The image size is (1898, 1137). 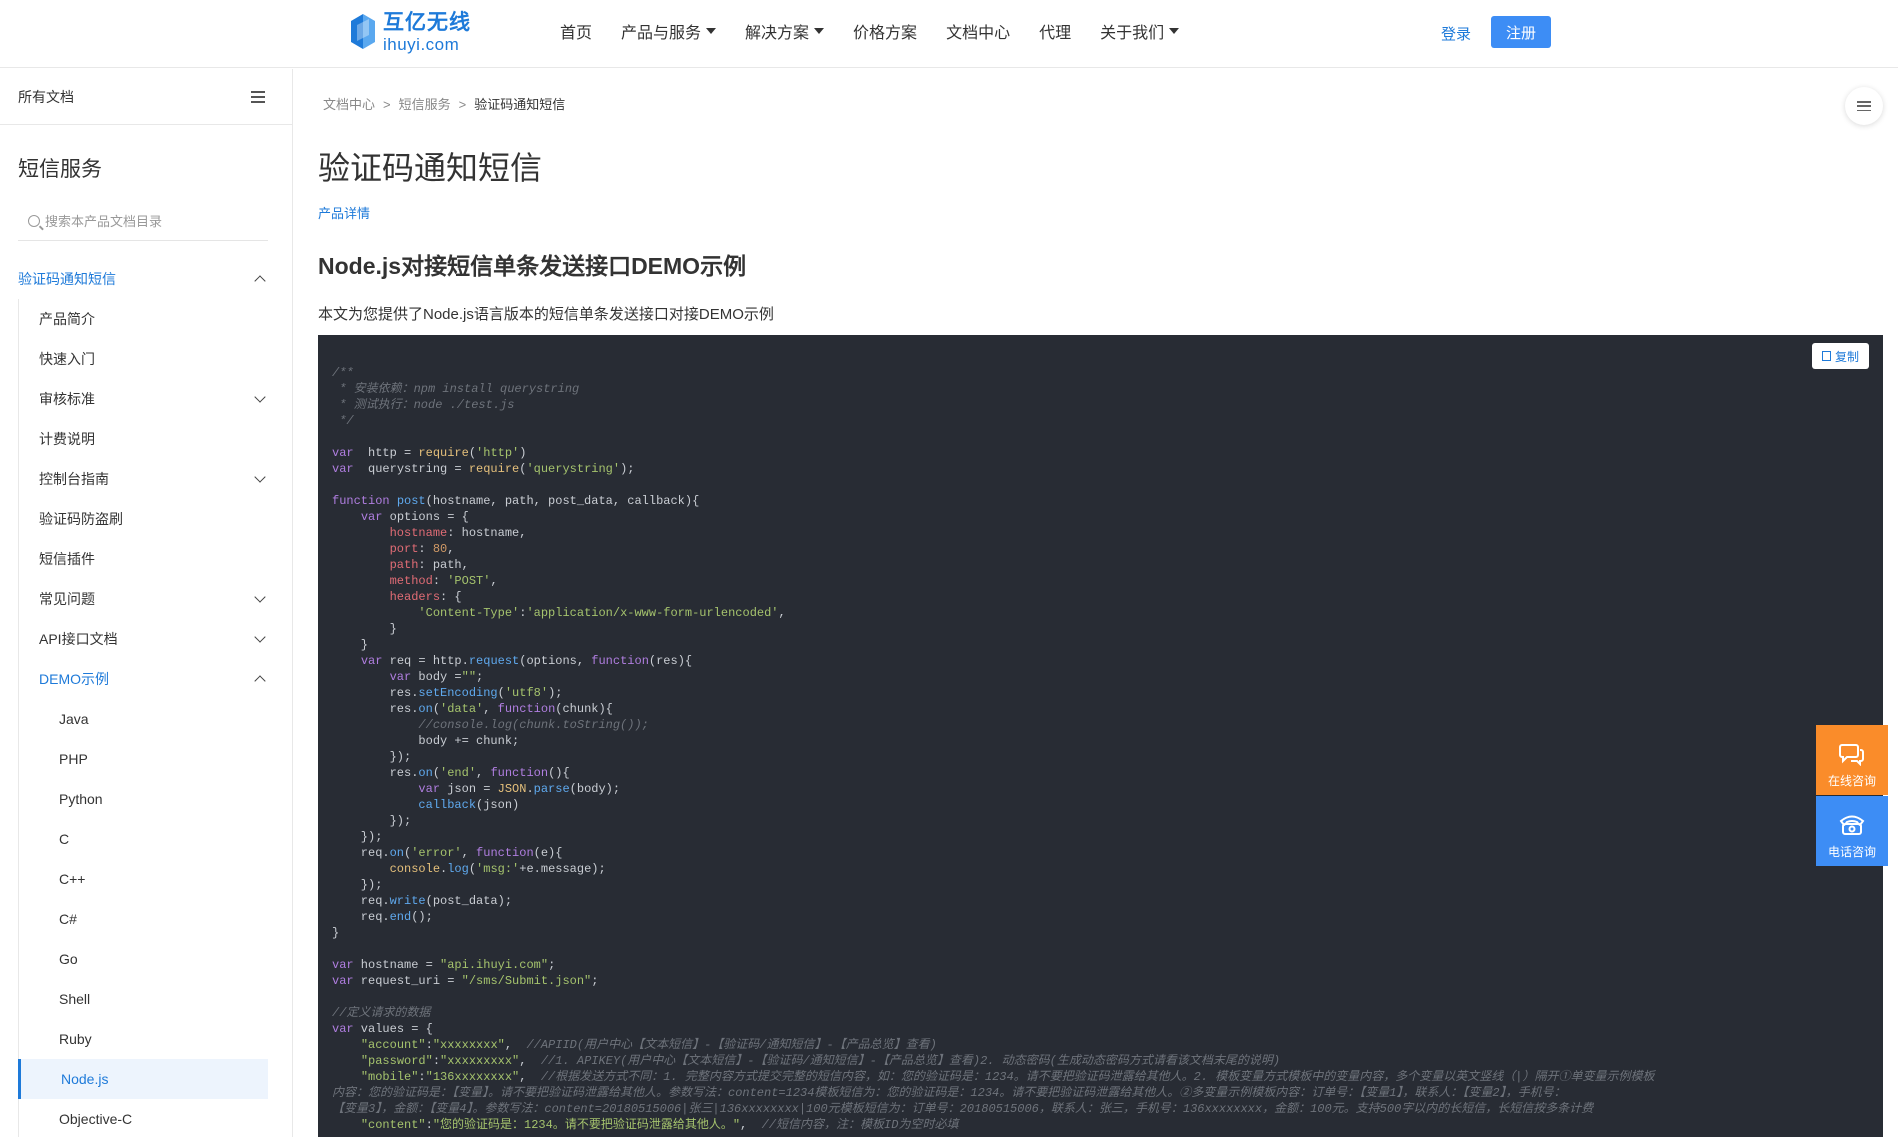 I want to click on code-line: var http = require('http'), so click(x=993, y=453).